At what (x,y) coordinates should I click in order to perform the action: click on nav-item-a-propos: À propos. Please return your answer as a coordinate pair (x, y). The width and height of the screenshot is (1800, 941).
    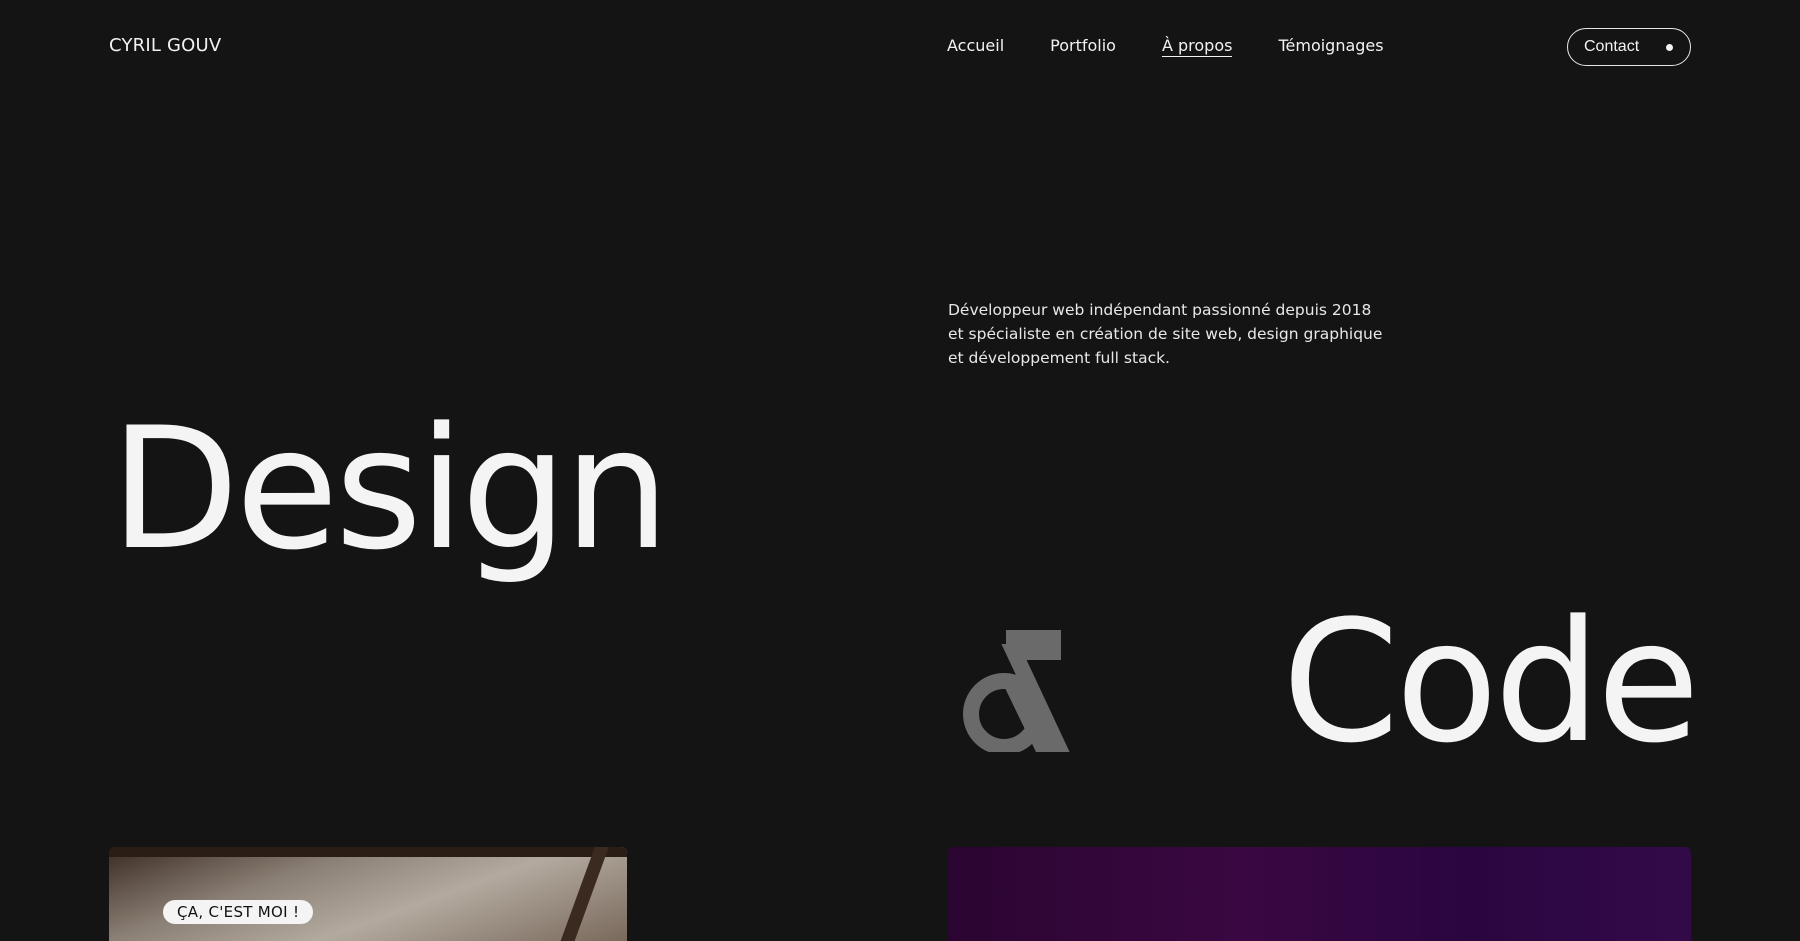
    Looking at the image, I should click on (1197, 46).